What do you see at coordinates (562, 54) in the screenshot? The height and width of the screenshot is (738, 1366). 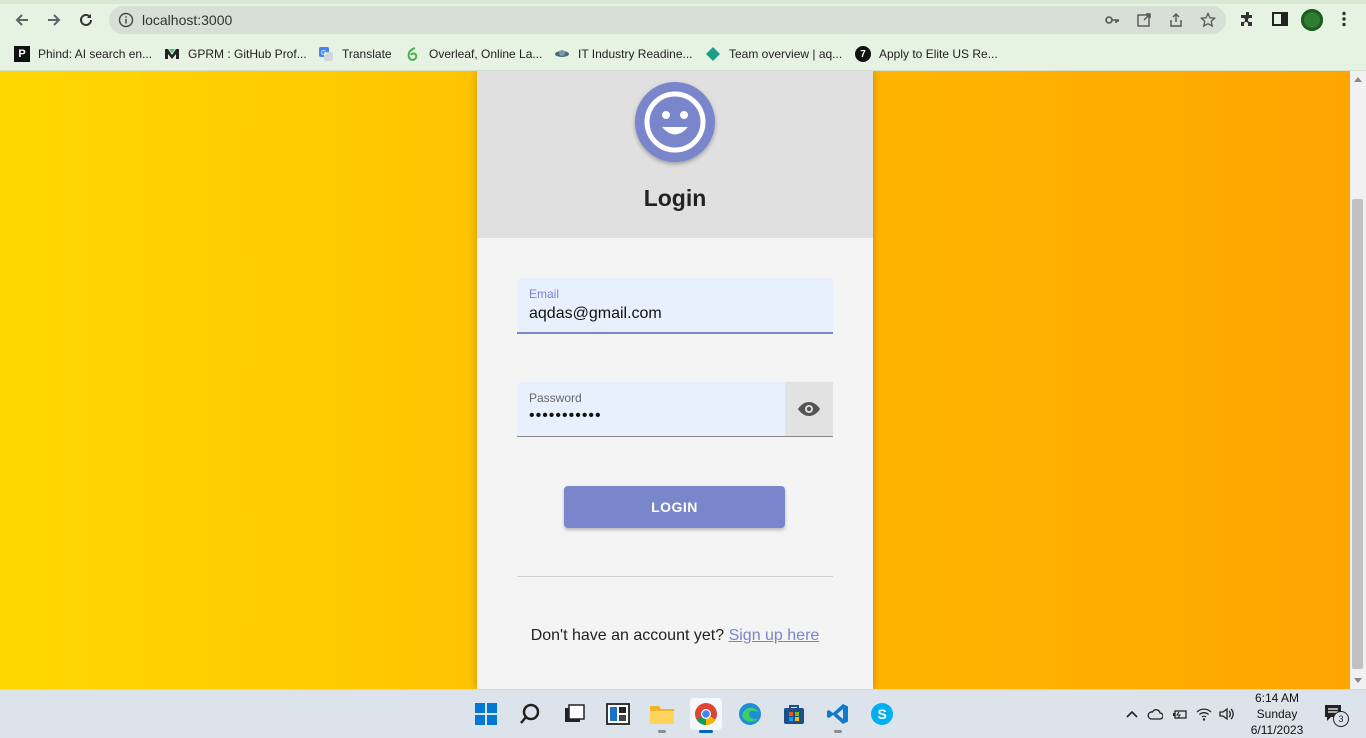 I see `it-industry-icon` at bounding box center [562, 54].